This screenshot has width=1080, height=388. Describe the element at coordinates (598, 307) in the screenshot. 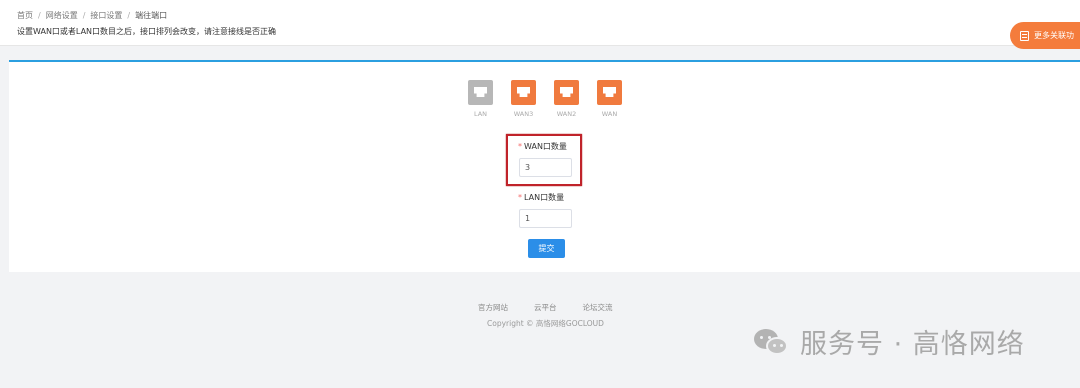

I see `footer-link-forum: 论坛交流` at that location.